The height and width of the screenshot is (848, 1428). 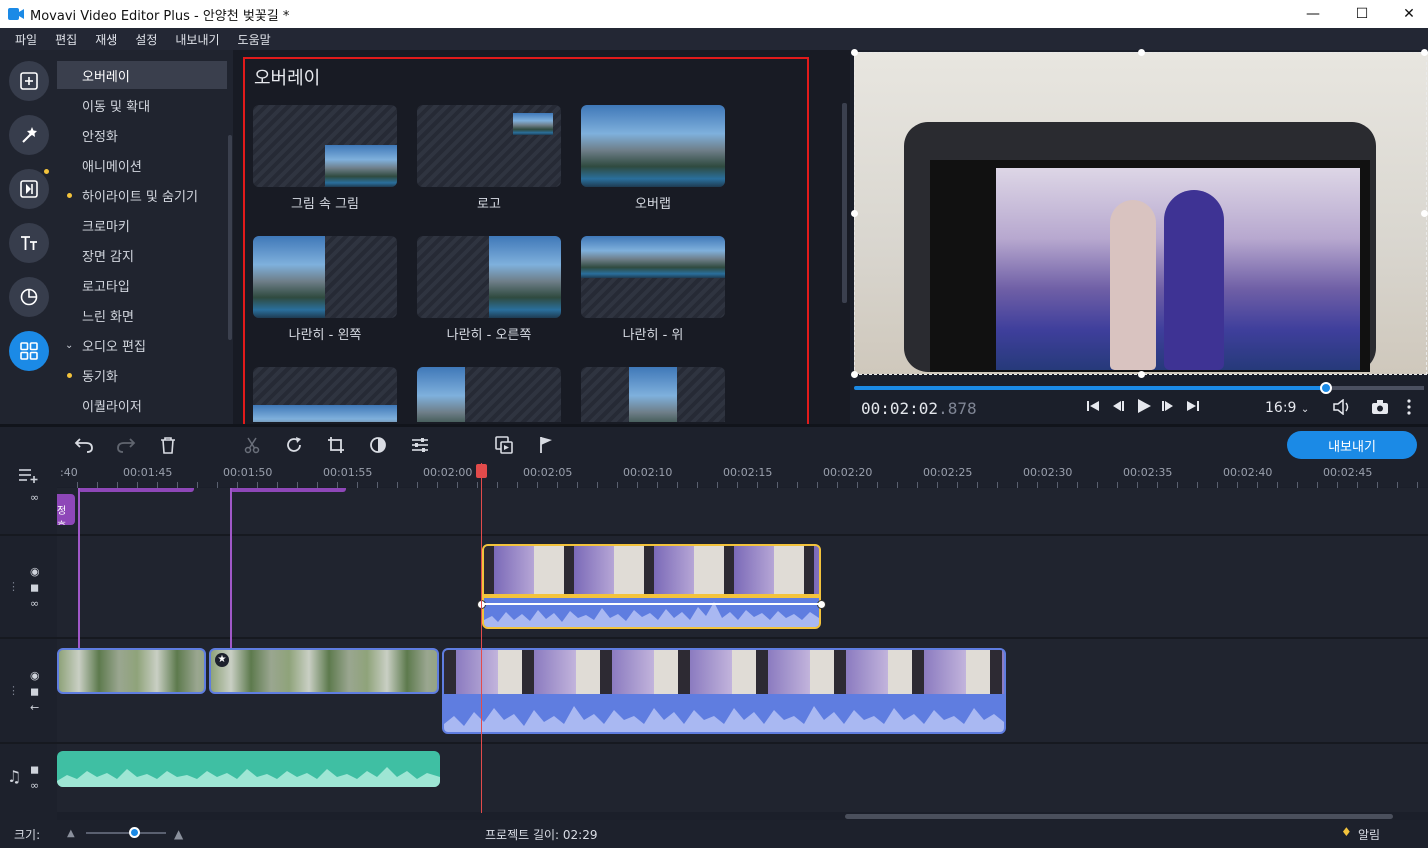 I want to click on zoom-slider-knob, so click(x=134, y=832).